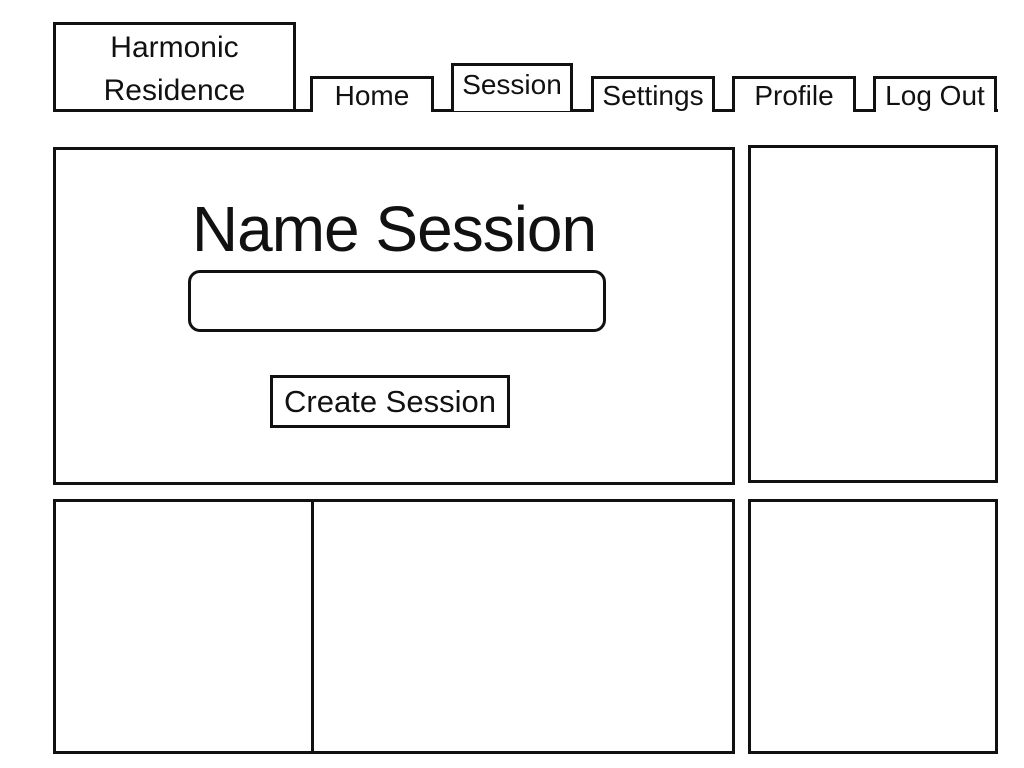 The height and width of the screenshot is (768, 1024). I want to click on tab-session-label: Session, so click(512, 84).